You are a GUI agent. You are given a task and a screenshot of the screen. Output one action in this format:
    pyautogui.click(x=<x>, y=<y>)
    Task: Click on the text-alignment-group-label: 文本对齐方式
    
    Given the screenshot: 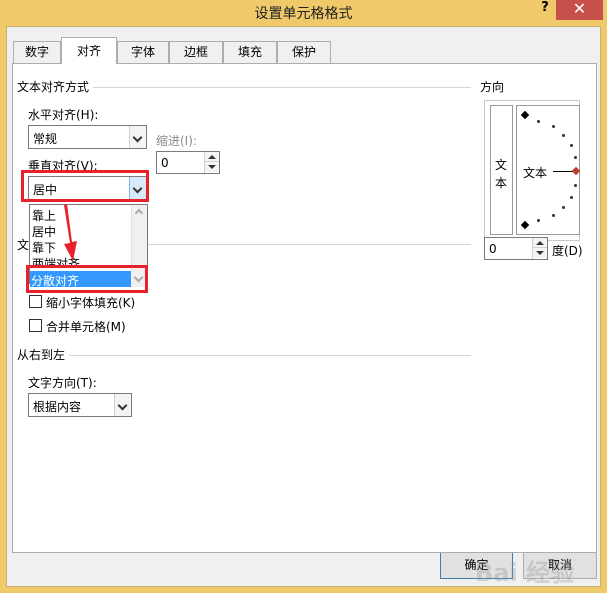 What is the action you would take?
    pyautogui.click(x=55, y=86)
    